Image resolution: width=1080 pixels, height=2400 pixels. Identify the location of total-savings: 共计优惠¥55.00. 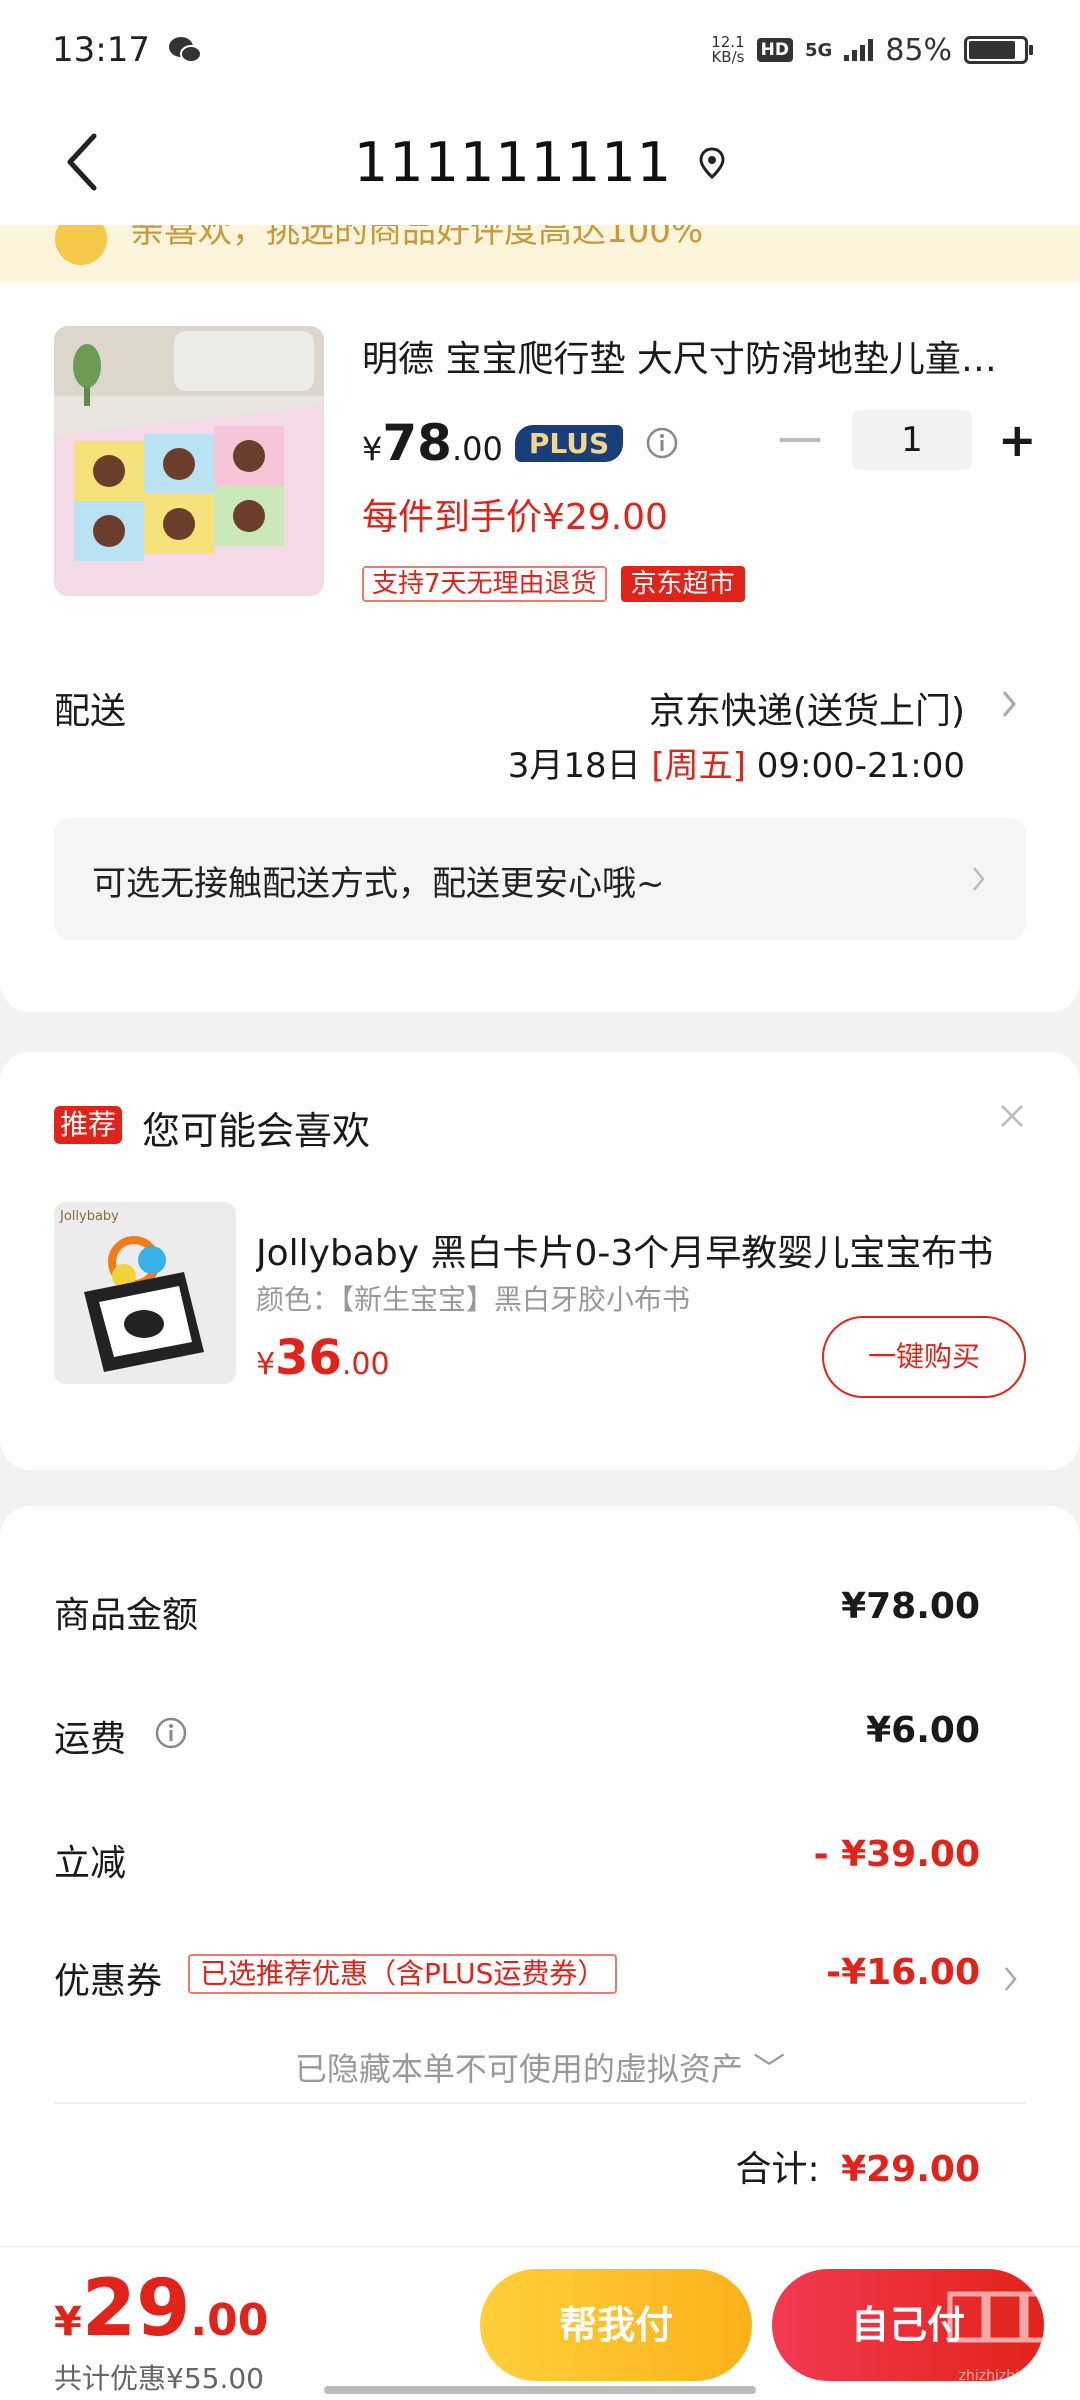
(159, 2378).